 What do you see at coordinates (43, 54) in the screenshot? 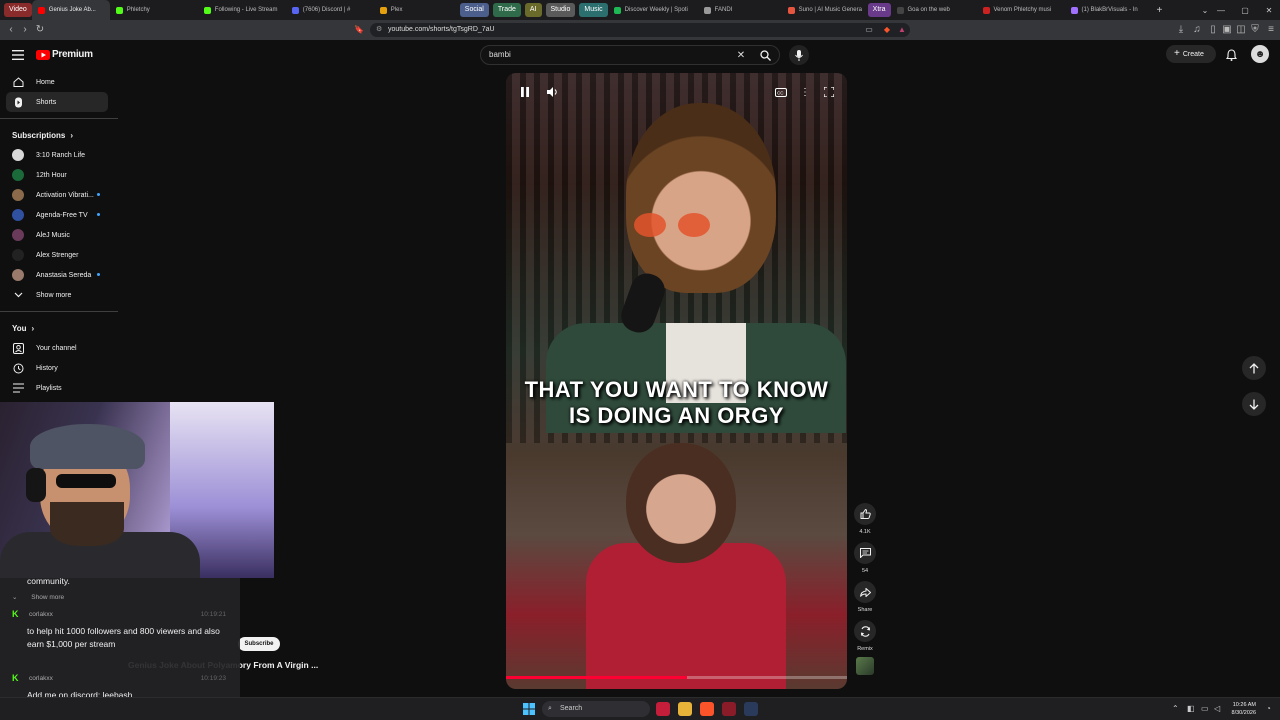
I see `youtube-play-icon` at bounding box center [43, 54].